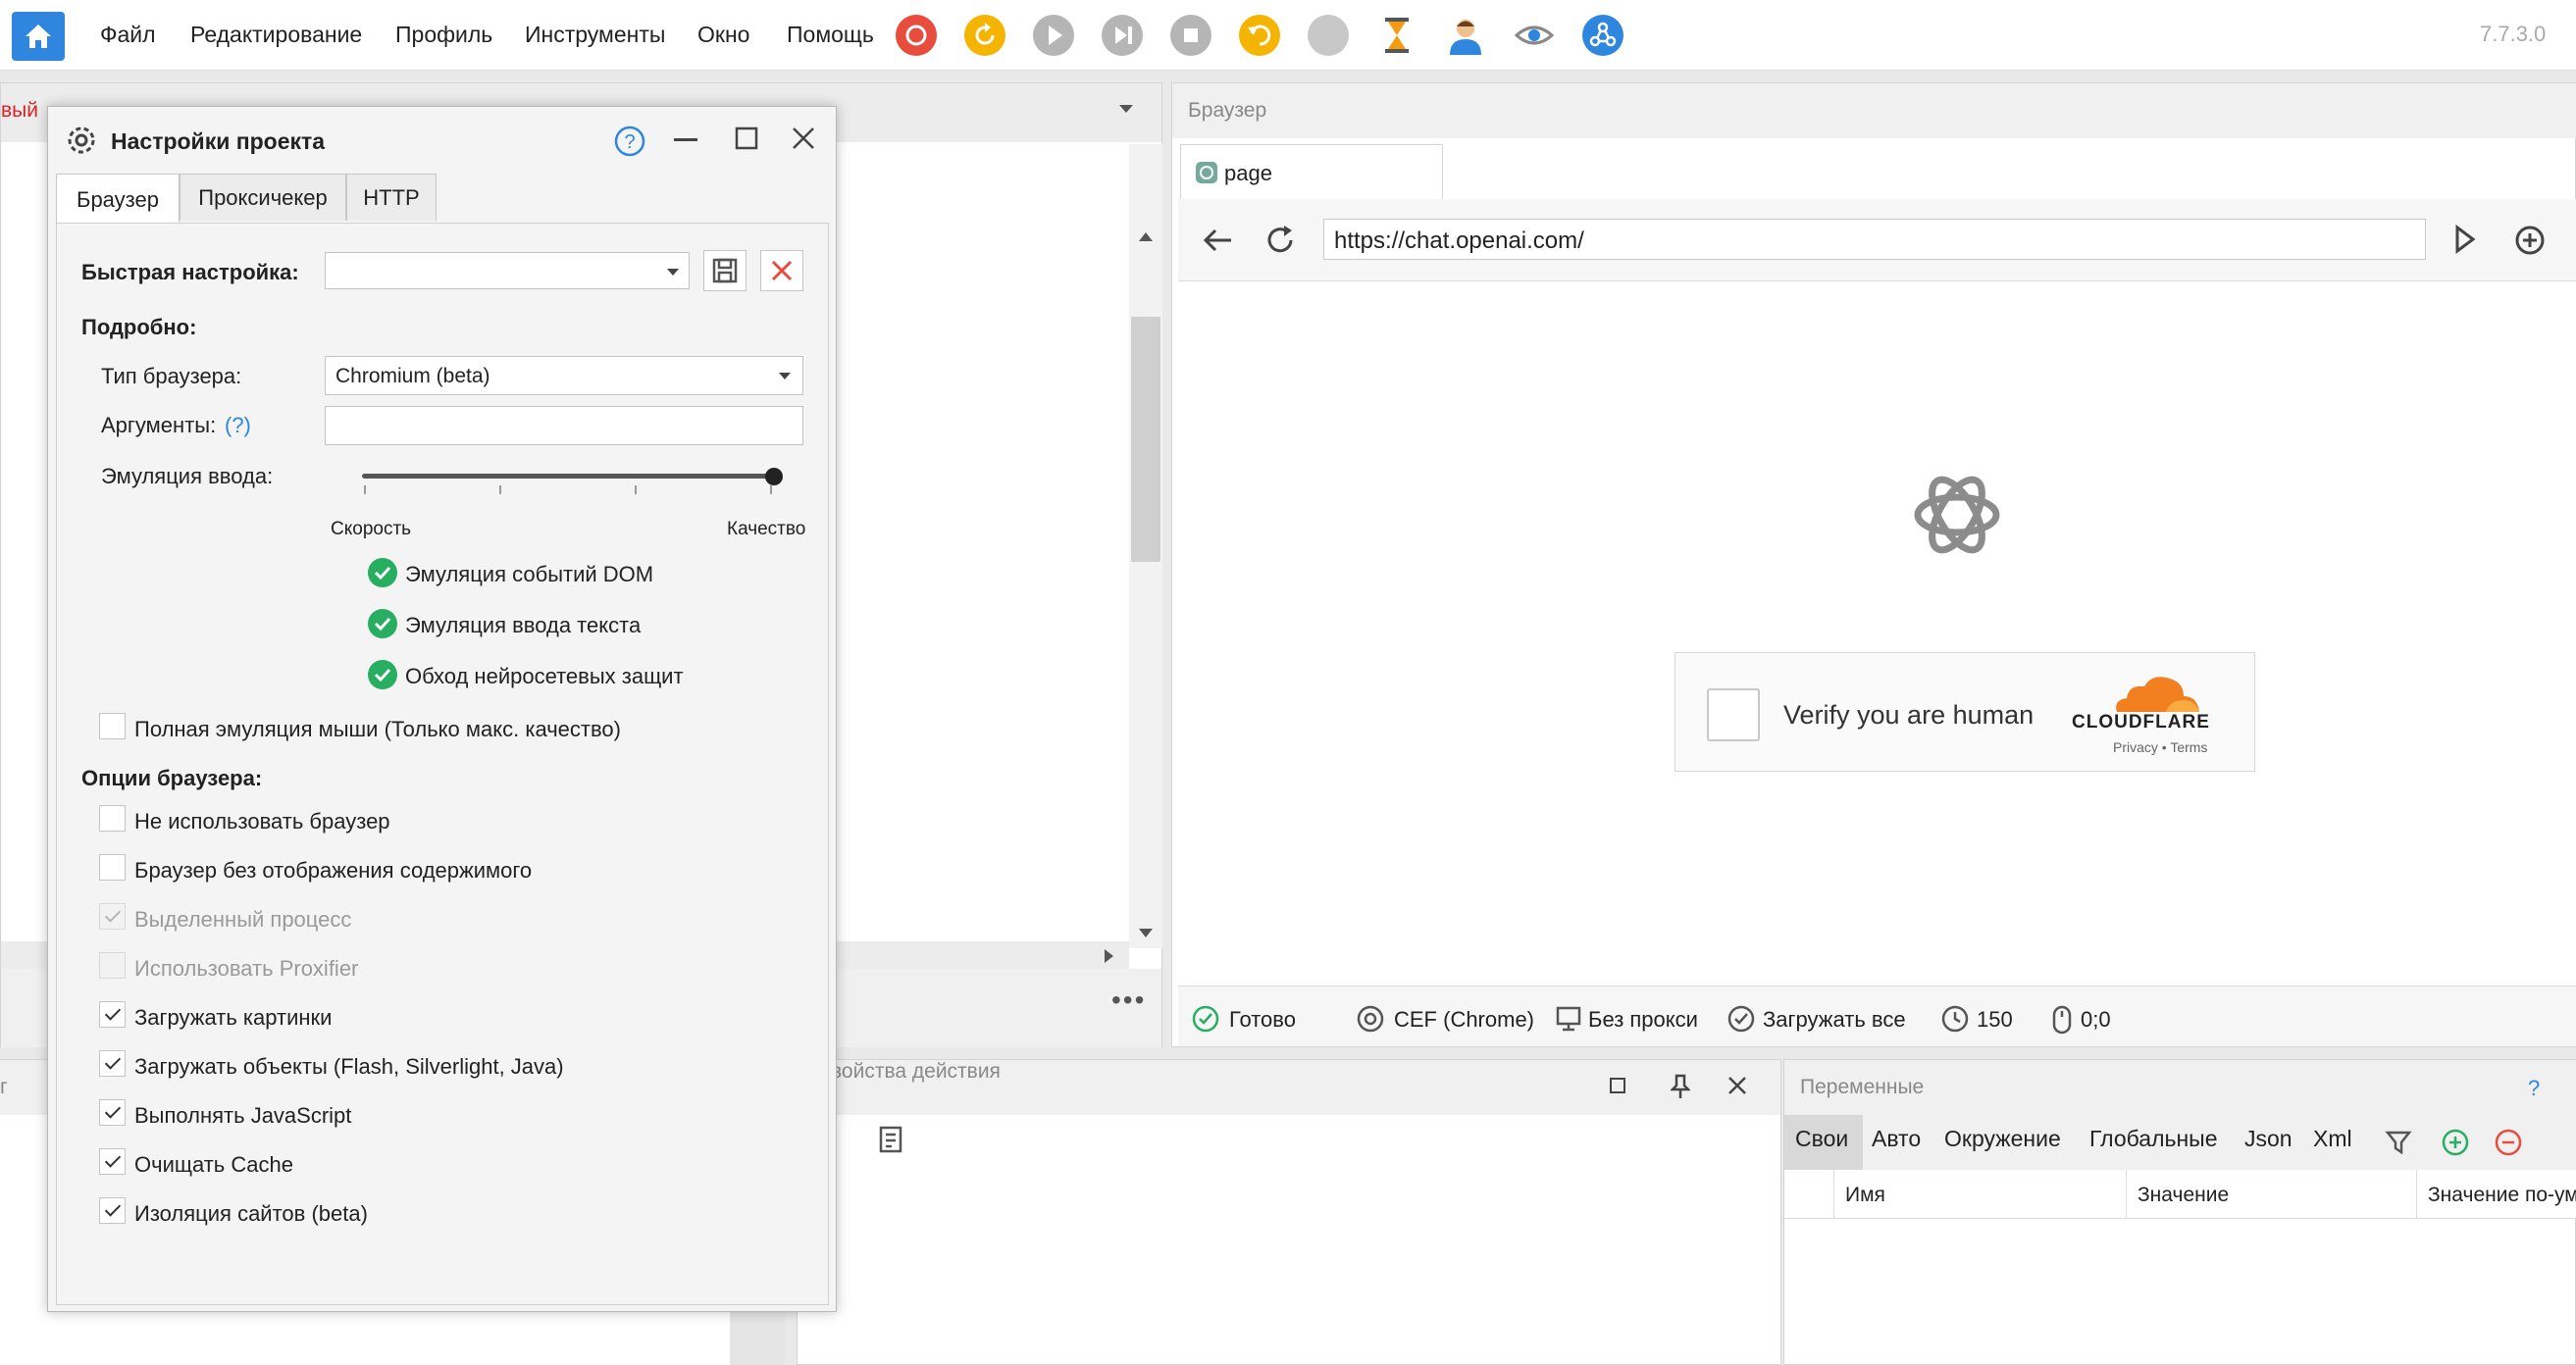 The width and height of the screenshot is (2576, 1365). Describe the element at coordinates (564, 375) in the screenshot. I see `browser-type-select: Chromium (beta)` at that location.